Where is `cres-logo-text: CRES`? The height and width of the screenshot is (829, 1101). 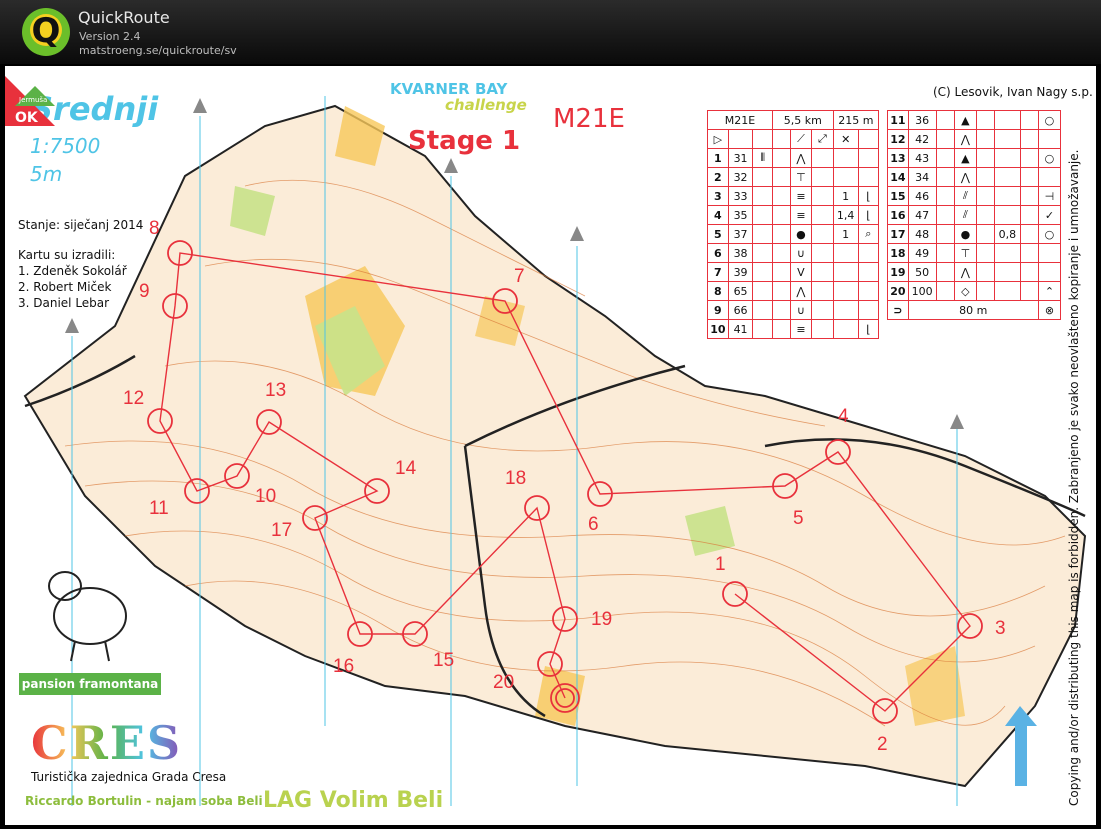 cres-logo-text: CRES is located at coordinates (107, 743).